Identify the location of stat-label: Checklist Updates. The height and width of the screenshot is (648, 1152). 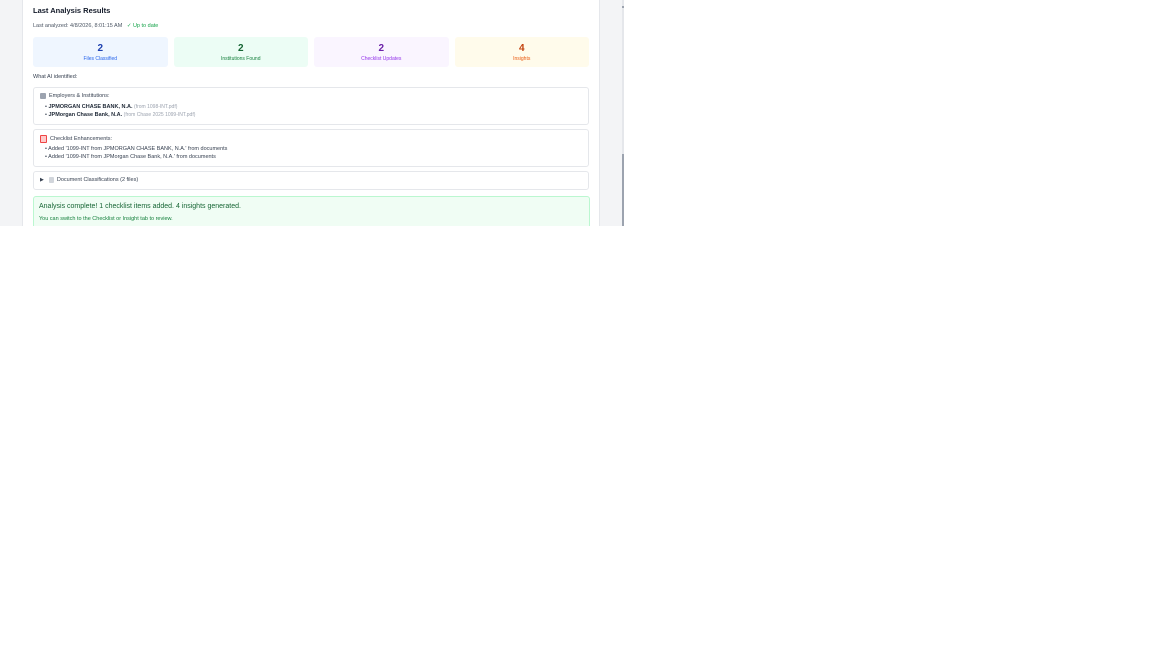
(381, 58).